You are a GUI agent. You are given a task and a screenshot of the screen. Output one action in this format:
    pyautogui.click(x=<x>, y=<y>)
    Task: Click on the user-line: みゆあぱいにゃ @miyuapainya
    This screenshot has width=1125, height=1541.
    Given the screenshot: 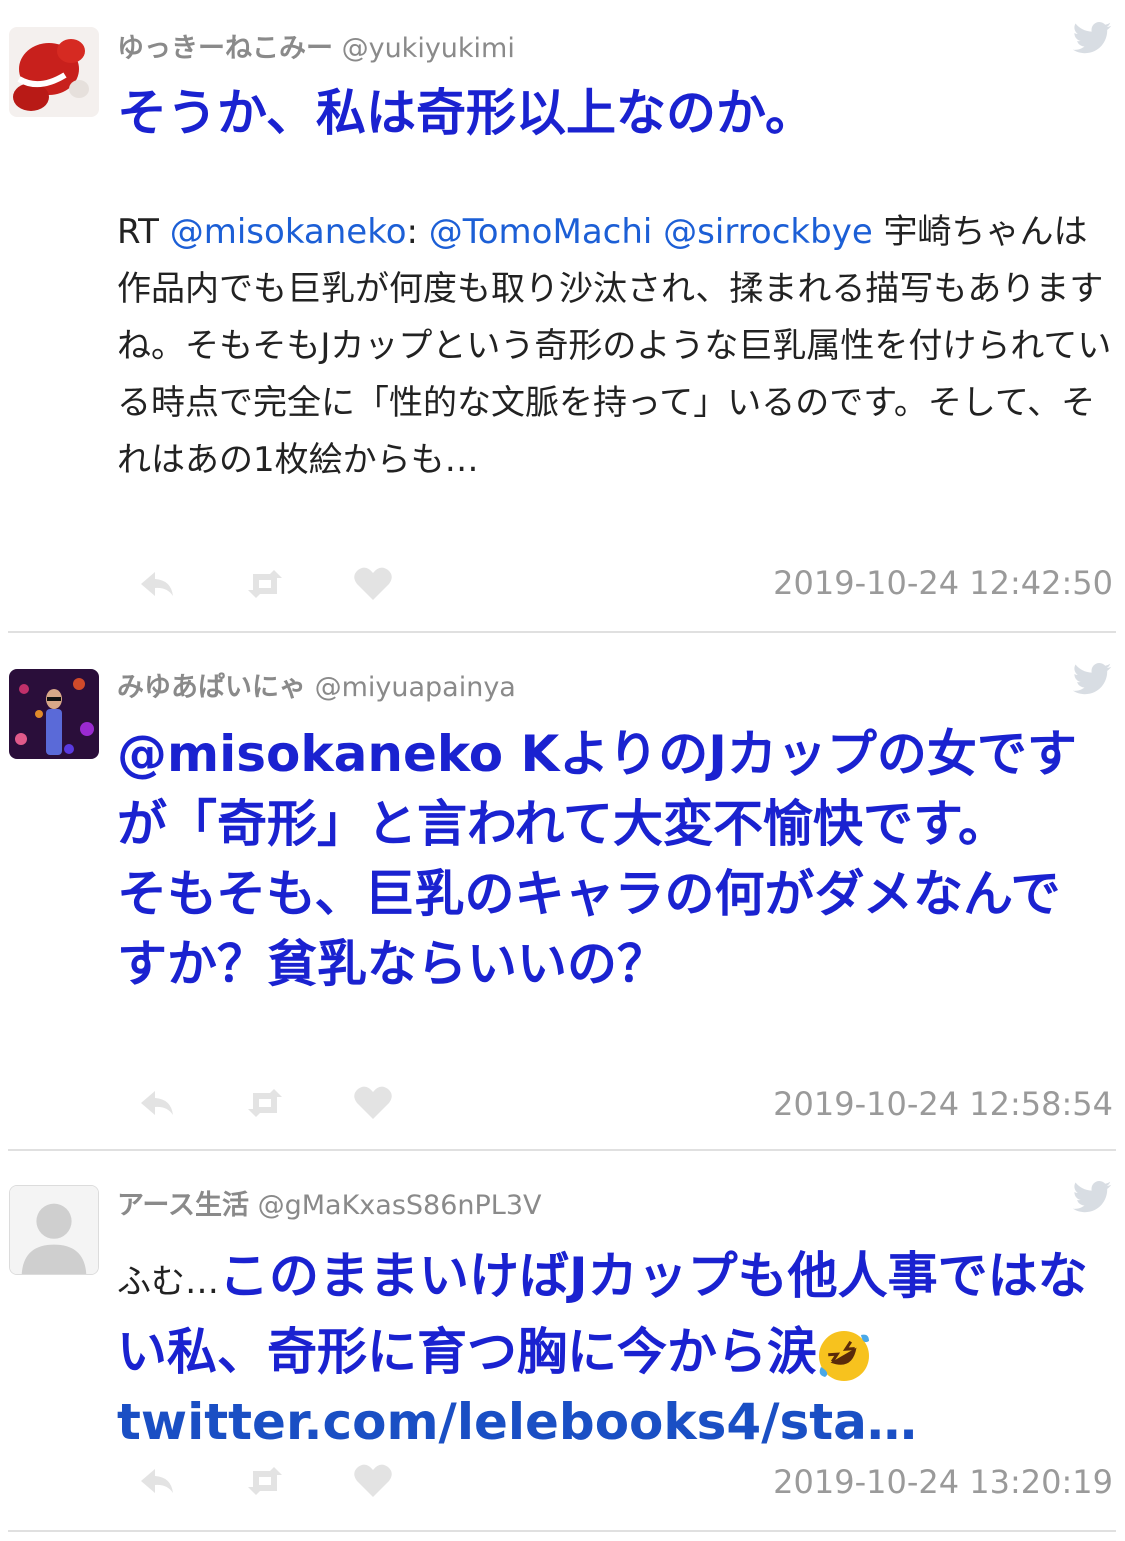 What is the action you would take?
    pyautogui.click(x=316, y=684)
    